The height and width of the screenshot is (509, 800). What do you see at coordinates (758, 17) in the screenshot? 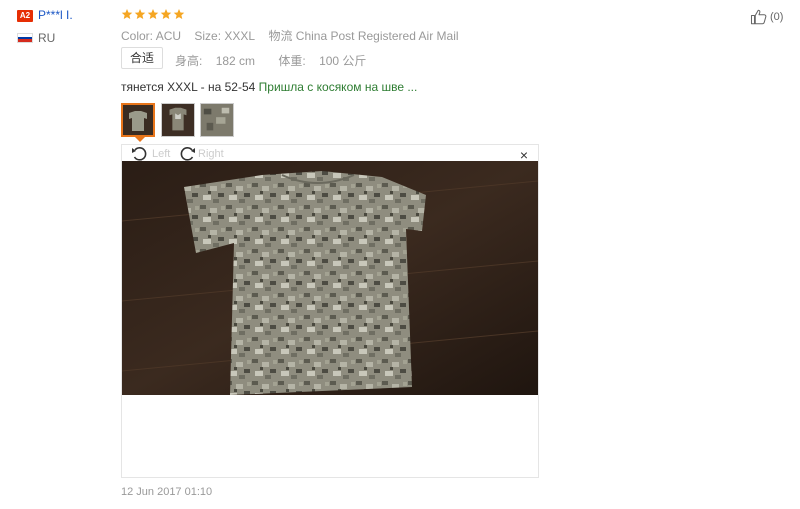
I see `thumbs-up-icon` at bounding box center [758, 17].